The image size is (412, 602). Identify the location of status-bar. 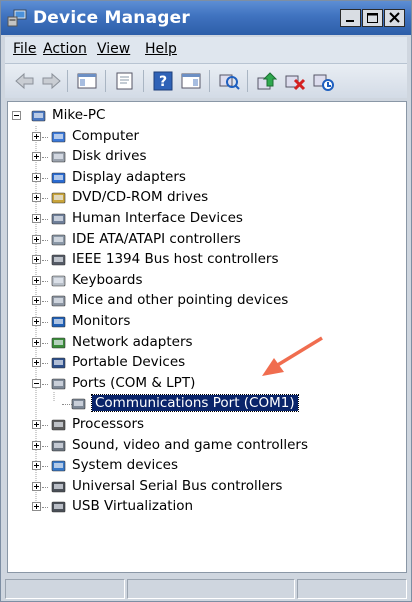
(206, 589).